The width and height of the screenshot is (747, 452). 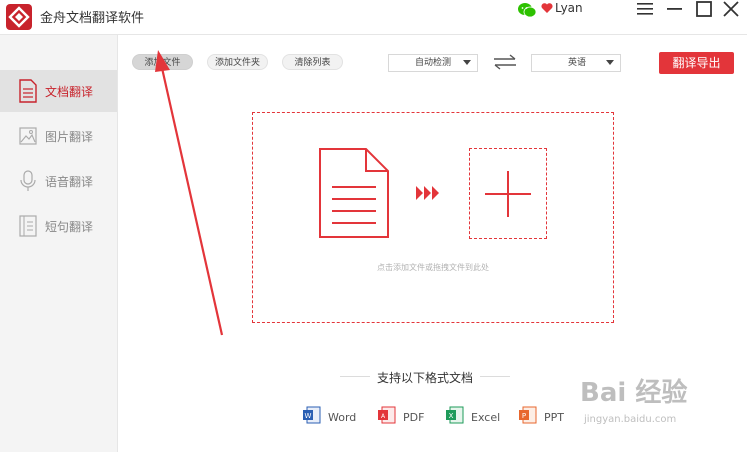 What do you see at coordinates (92, 18) in the screenshot?
I see `app-title: 金舟文档翻译软件` at bounding box center [92, 18].